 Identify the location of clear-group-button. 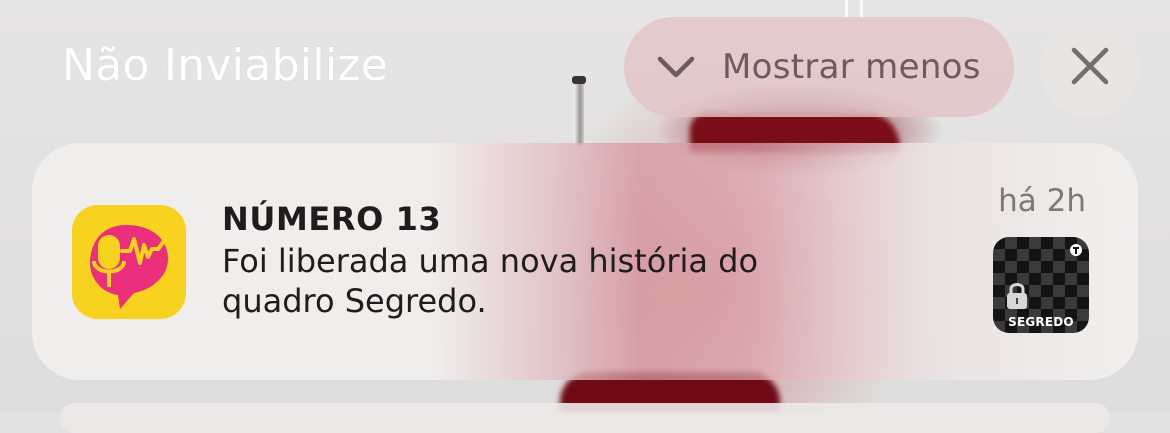
(1090, 68).